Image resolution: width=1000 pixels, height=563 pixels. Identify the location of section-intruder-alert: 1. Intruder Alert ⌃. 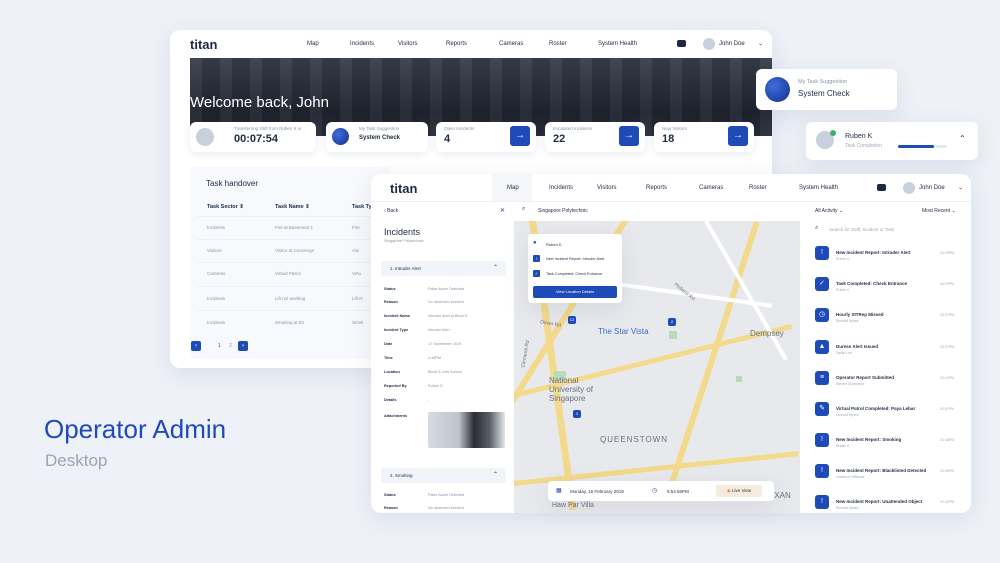
(443, 268).